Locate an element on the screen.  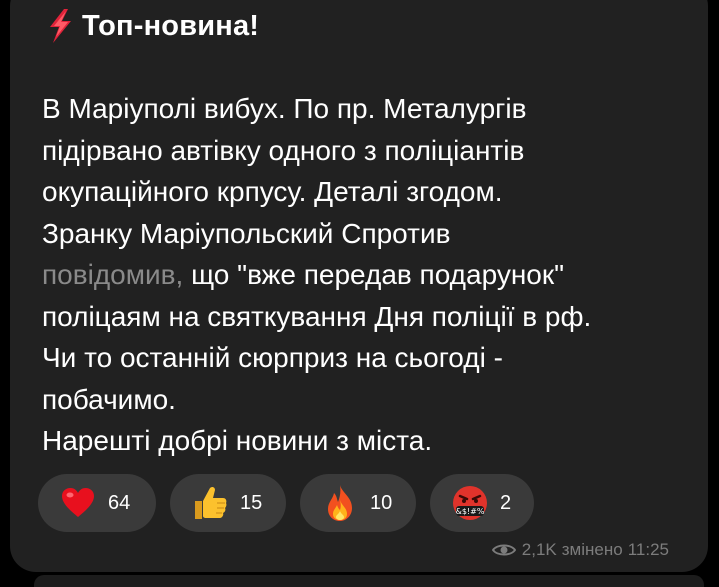
fire-icon is located at coordinates (340, 503).